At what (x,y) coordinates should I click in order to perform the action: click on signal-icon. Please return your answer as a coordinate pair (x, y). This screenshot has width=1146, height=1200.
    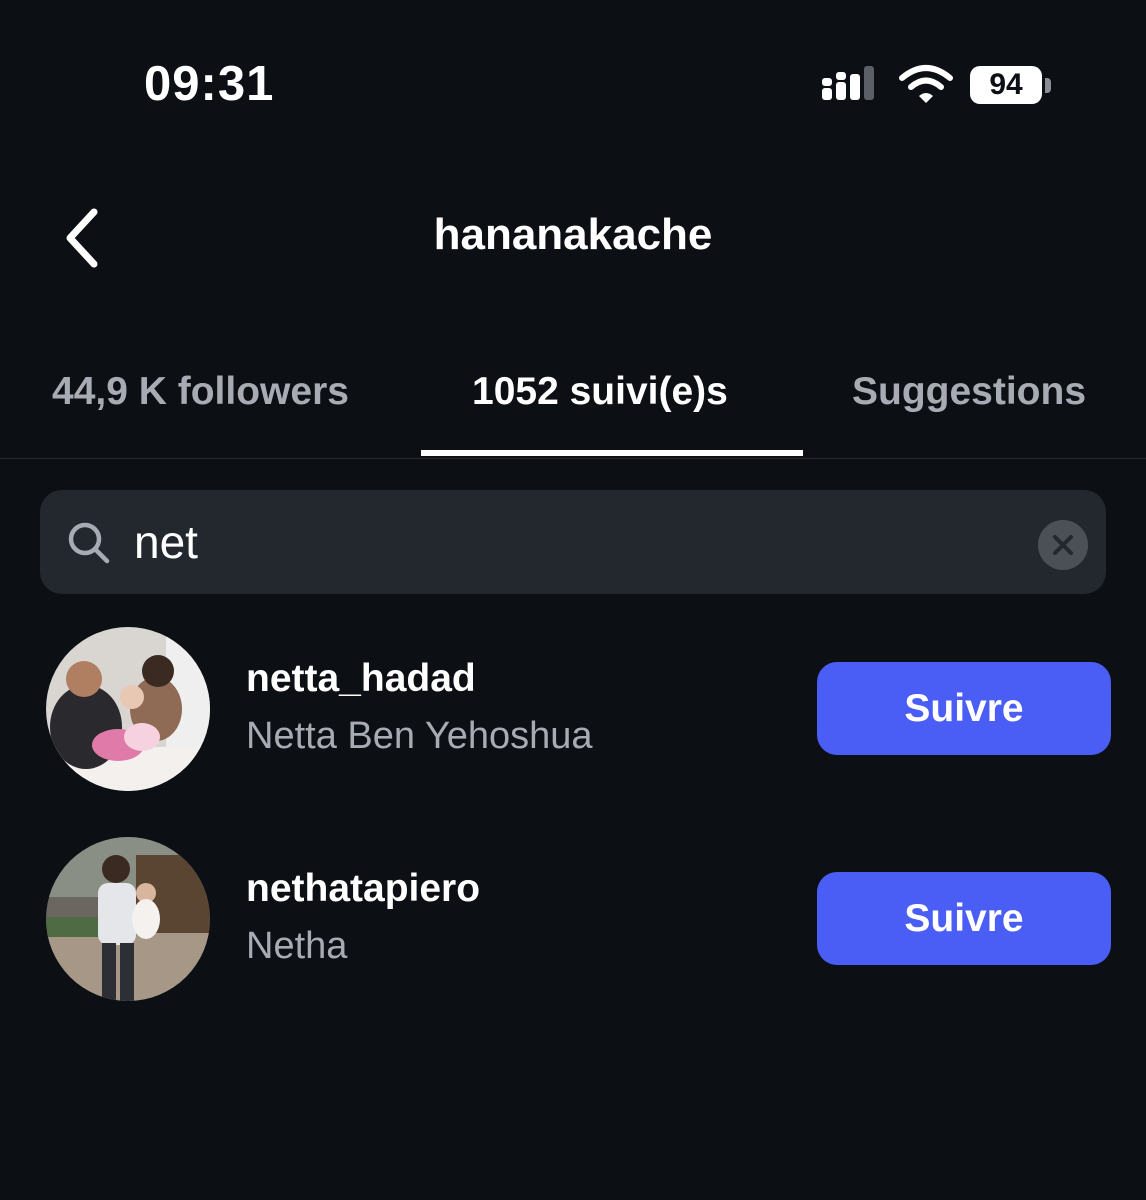
    Looking at the image, I should click on (848, 83).